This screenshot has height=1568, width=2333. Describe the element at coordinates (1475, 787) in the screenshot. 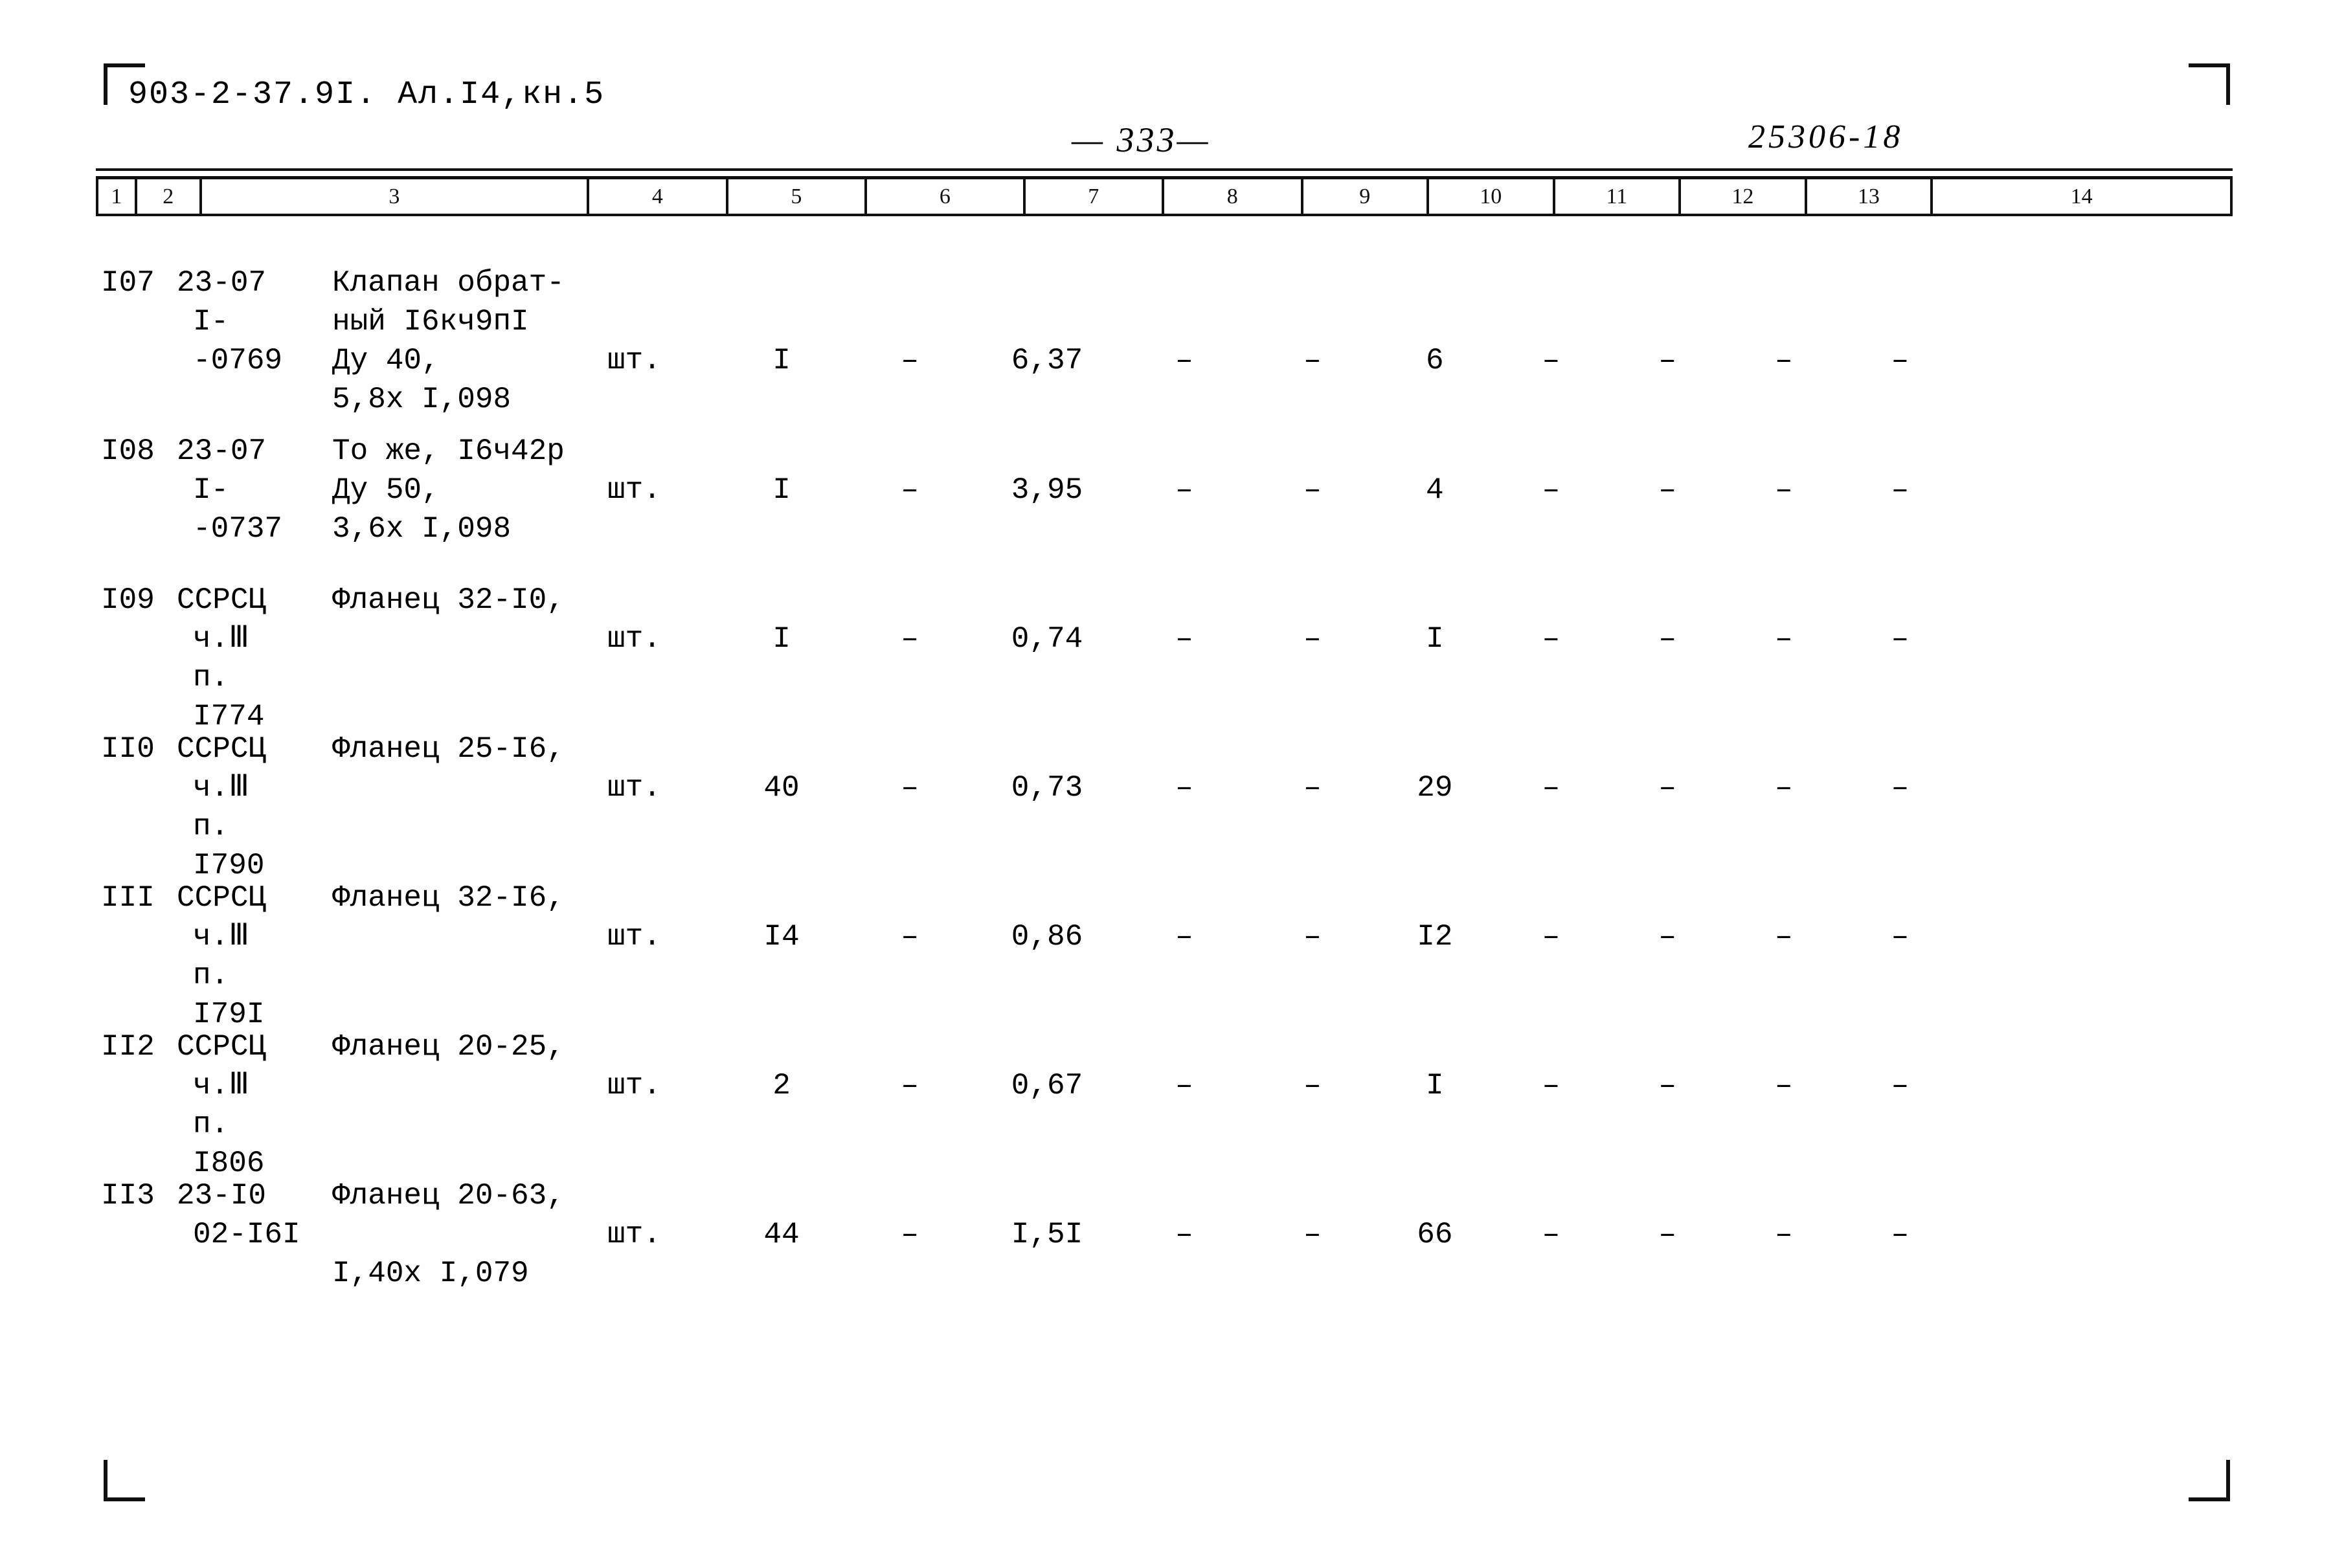

I see `cell-values-group: 40 – 0,73 – – 29 – – – –` at that location.